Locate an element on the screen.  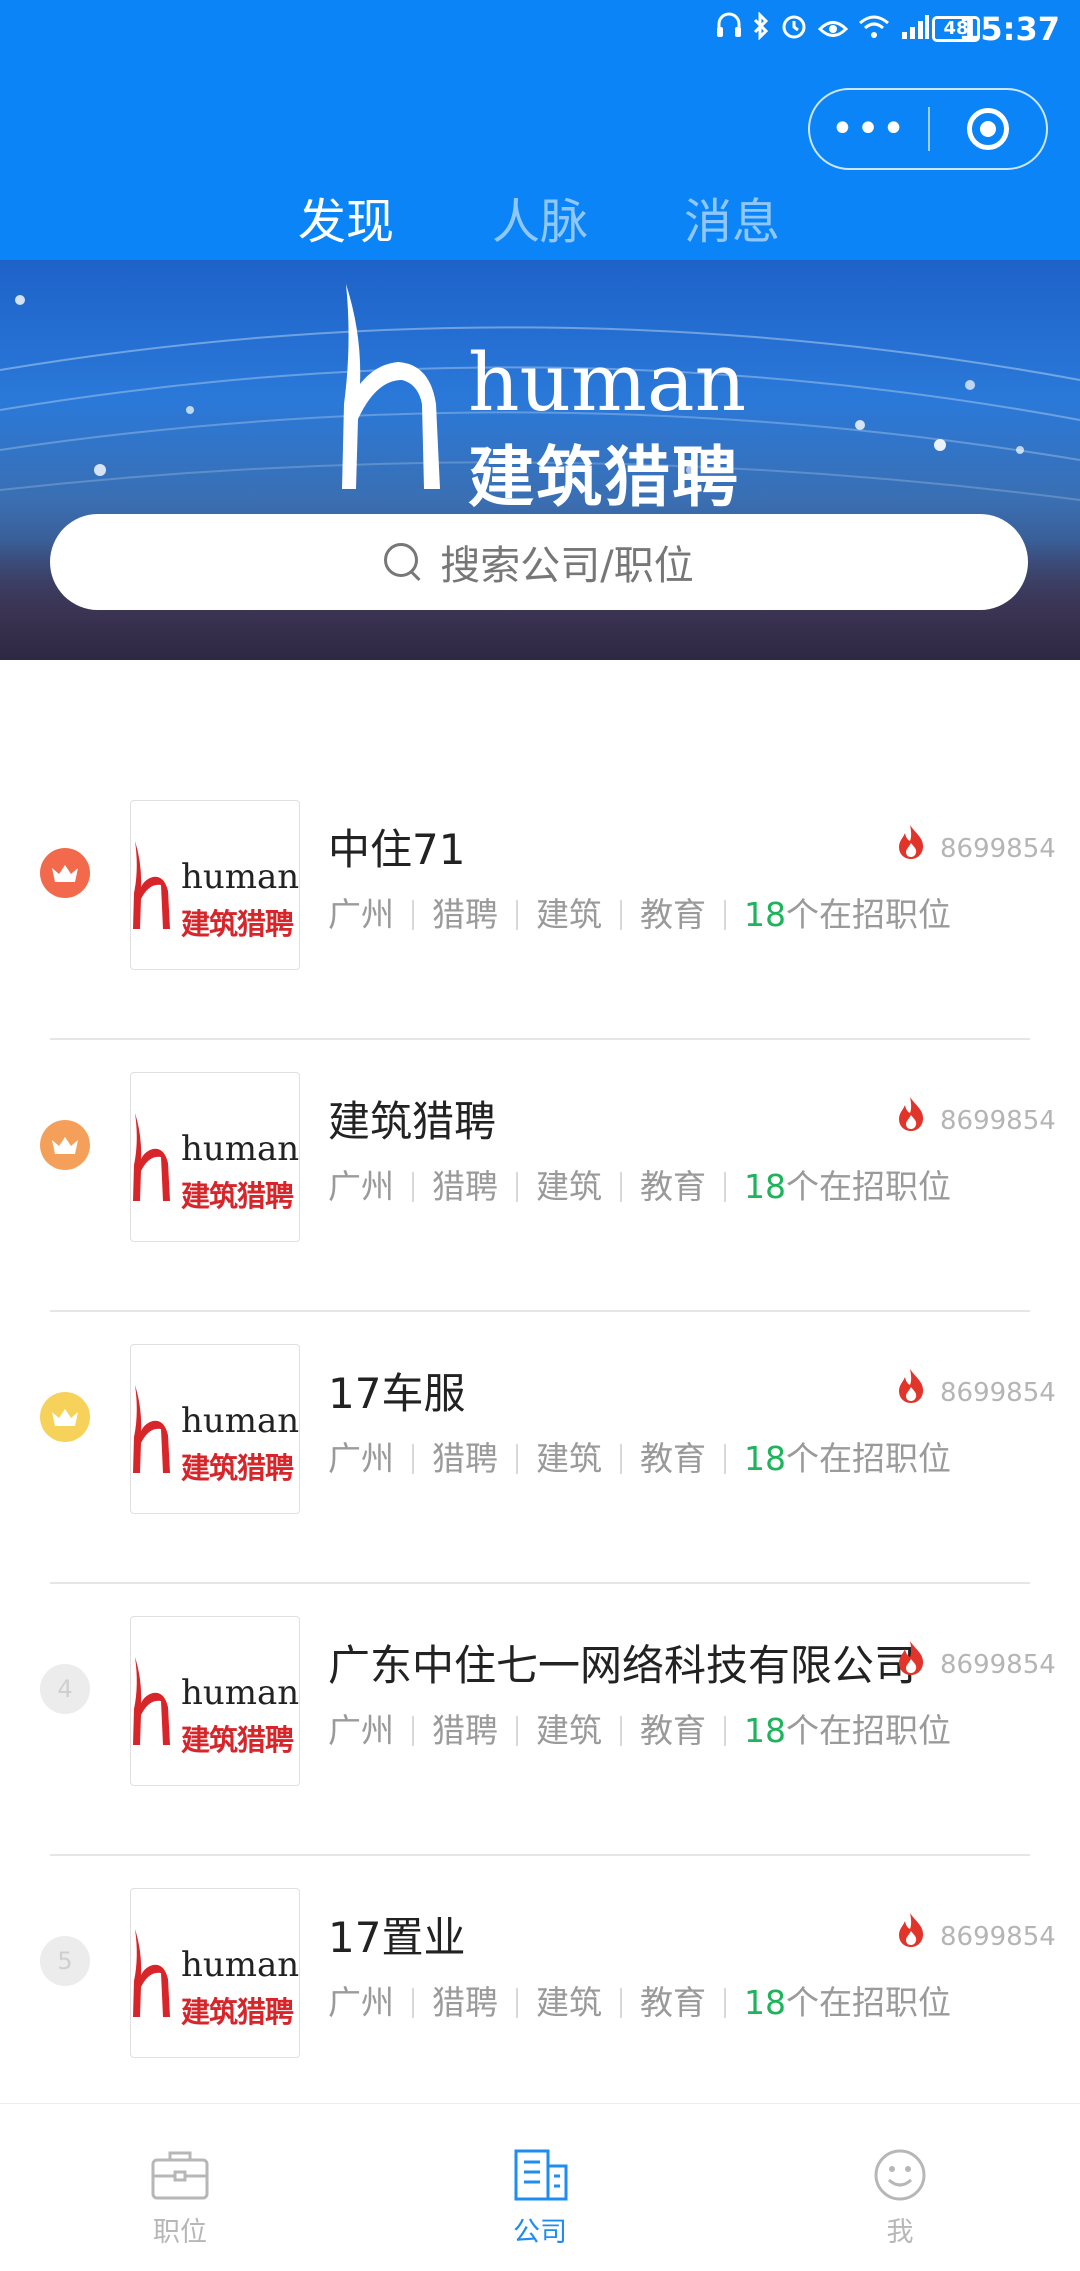
bluetooth-icon is located at coordinates (761, 29).